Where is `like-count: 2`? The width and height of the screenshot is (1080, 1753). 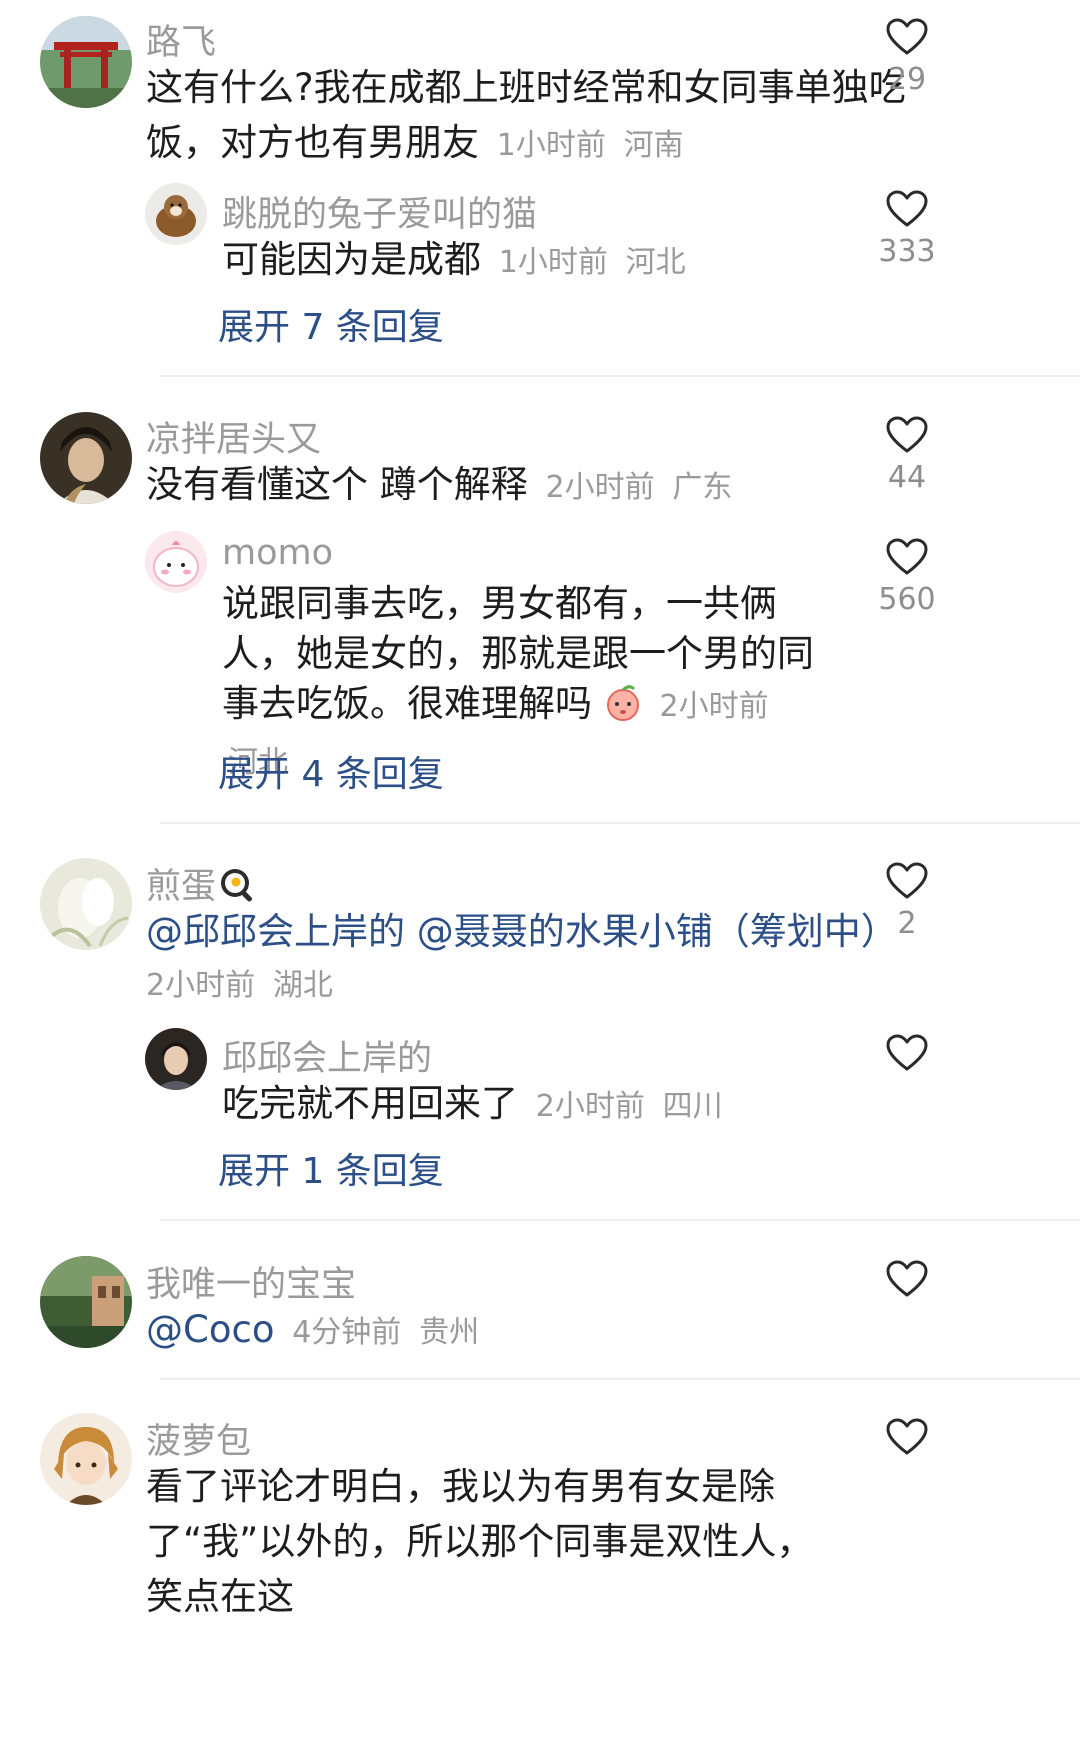
like-count: 2 is located at coordinates (907, 923).